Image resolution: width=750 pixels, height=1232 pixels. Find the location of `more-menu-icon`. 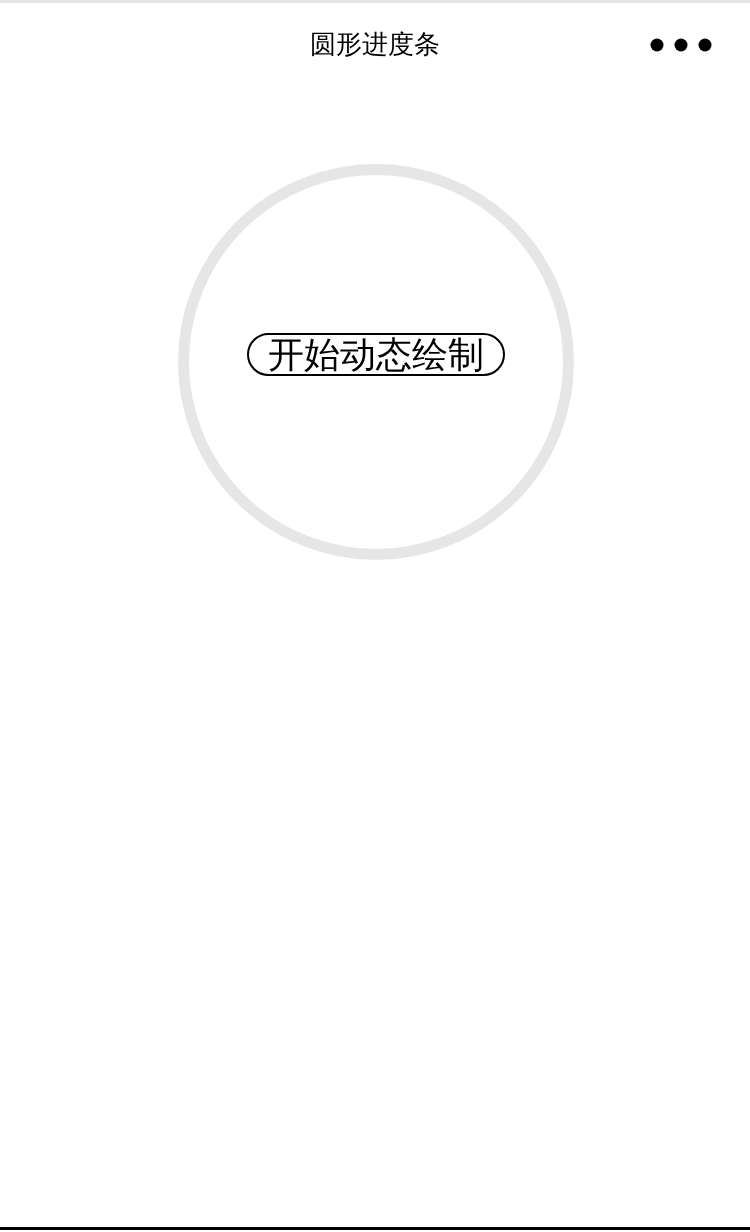

more-menu-icon is located at coordinates (681, 44).